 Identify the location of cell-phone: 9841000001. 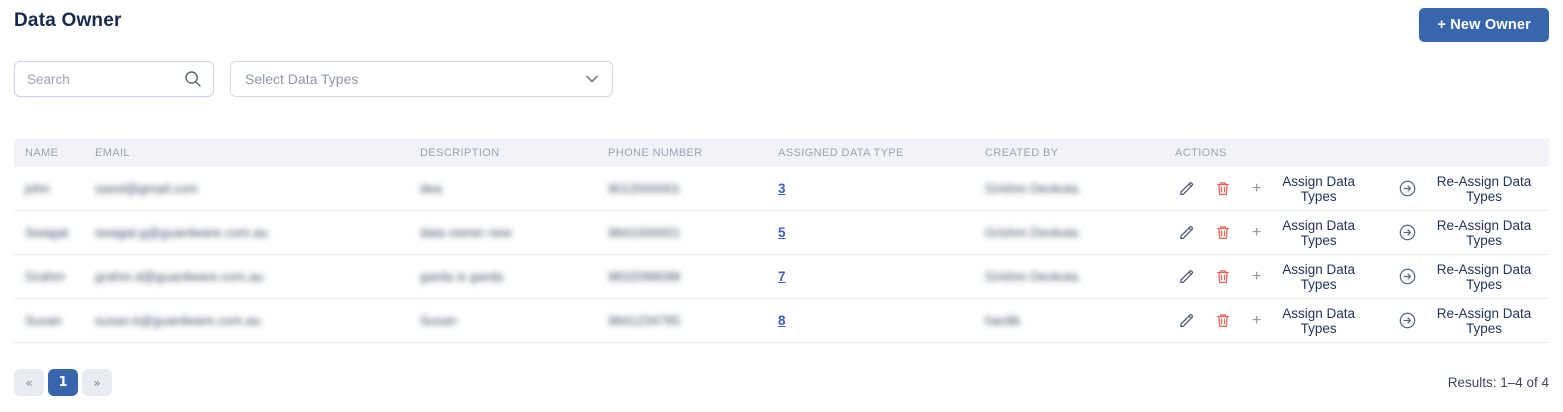
(644, 232).